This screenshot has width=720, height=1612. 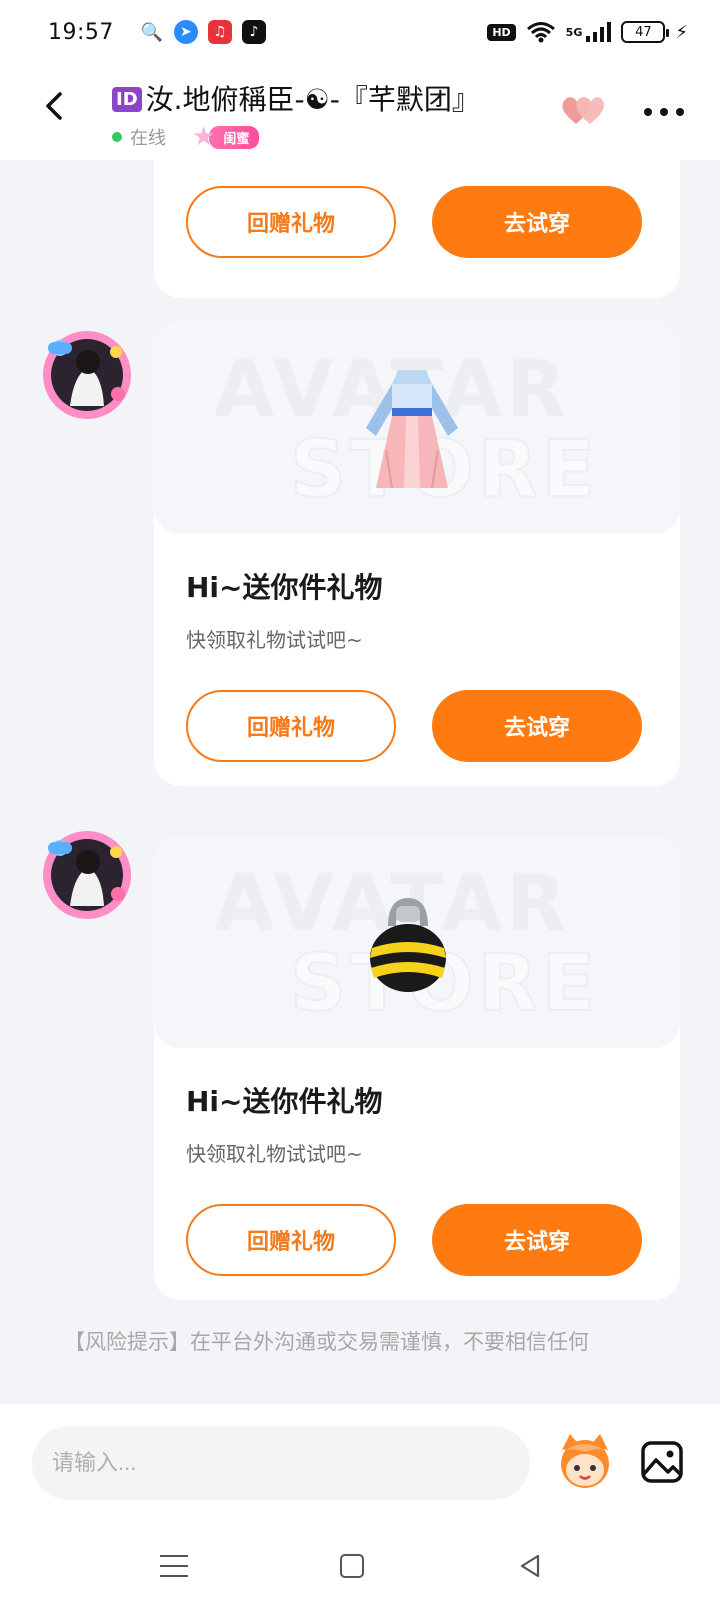 What do you see at coordinates (599, 32) in the screenshot?
I see `signal-icon` at bounding box center [599, 32].